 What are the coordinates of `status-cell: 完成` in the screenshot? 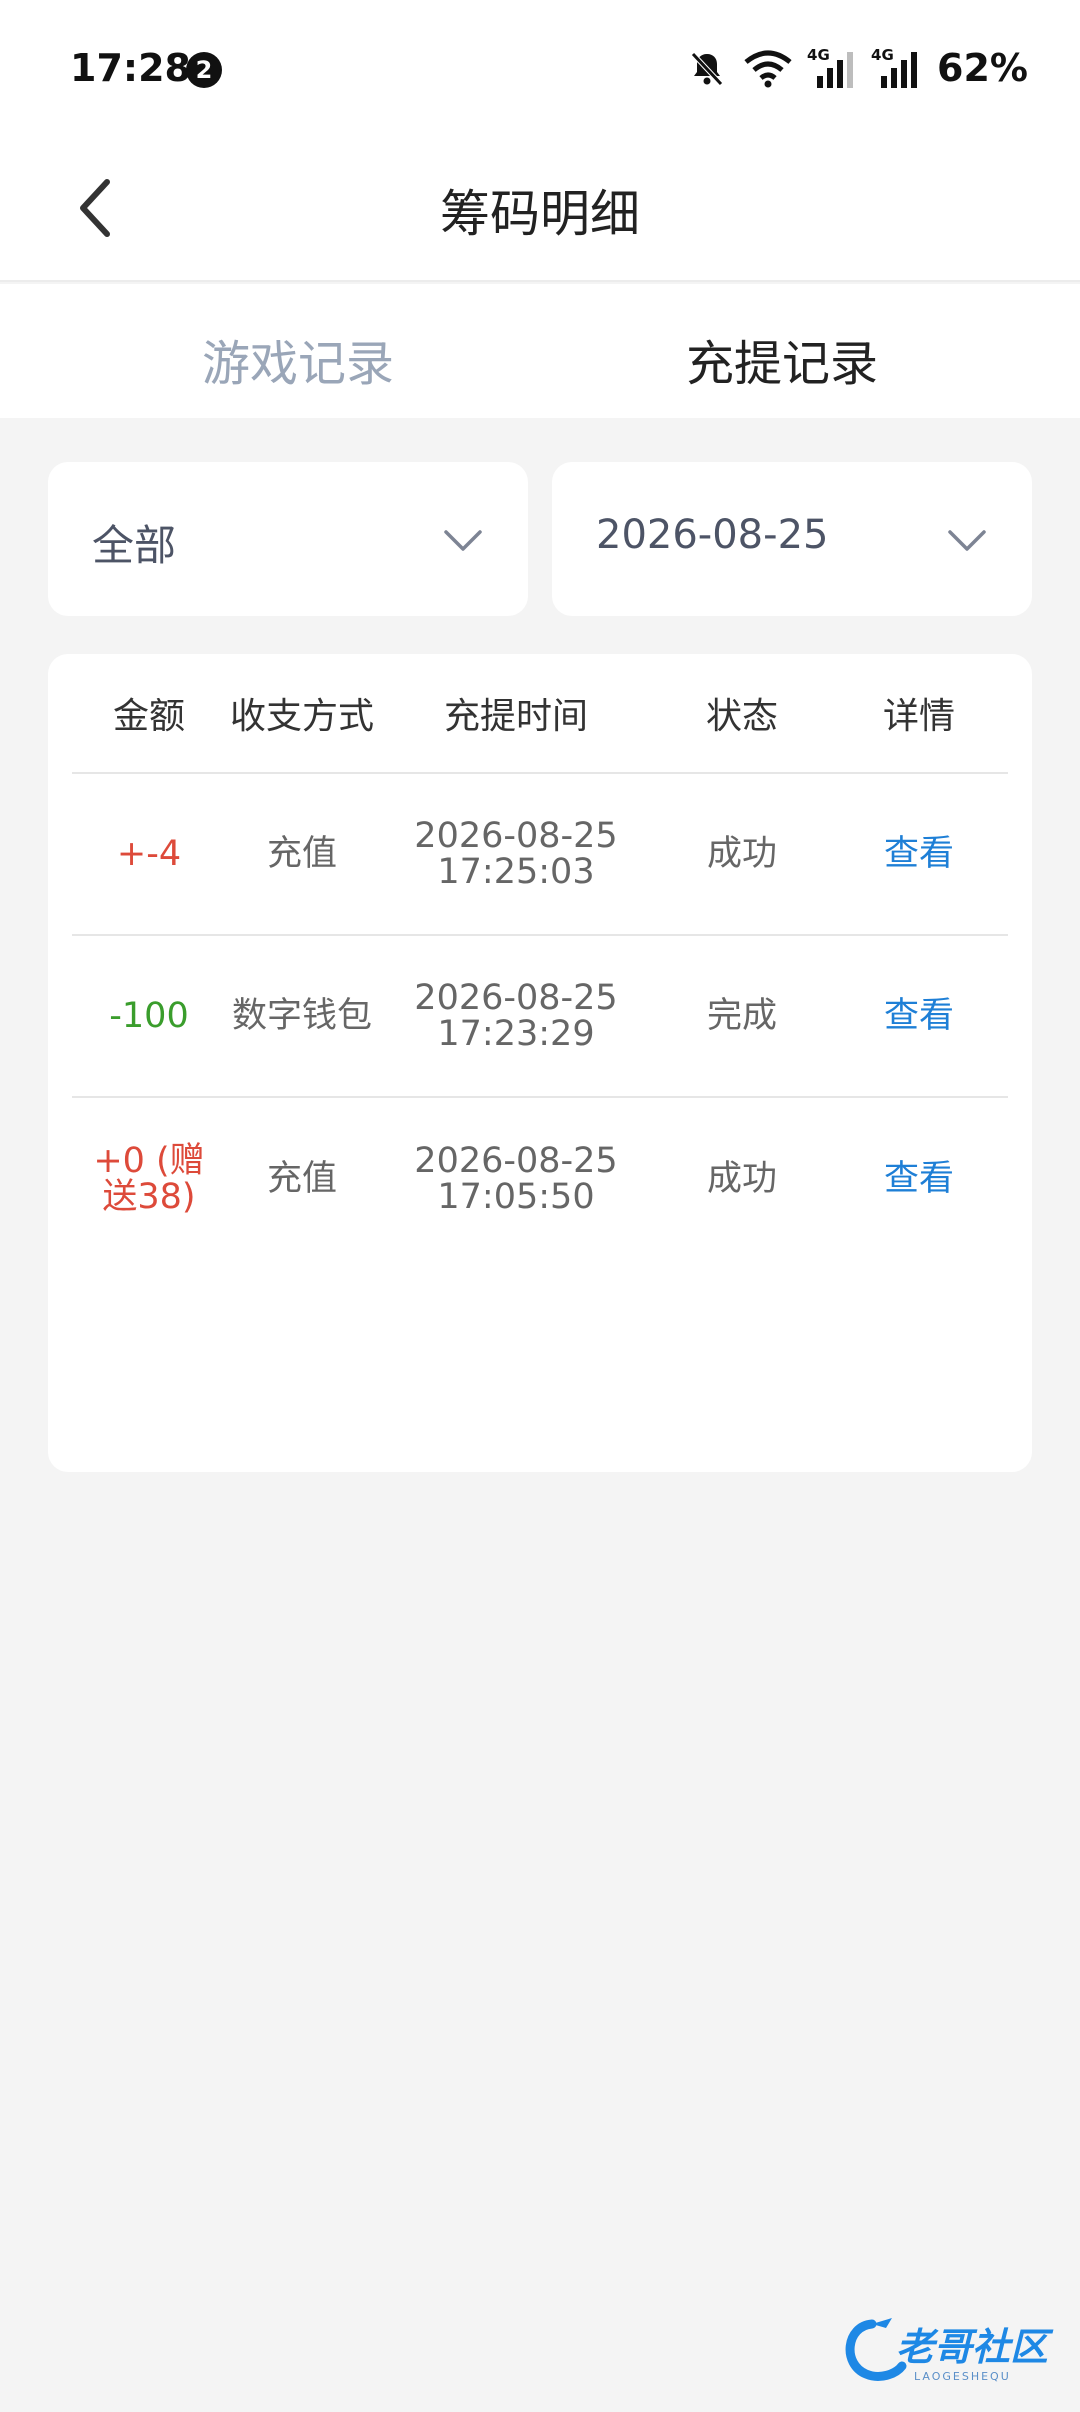 It's located at (741, 1016).